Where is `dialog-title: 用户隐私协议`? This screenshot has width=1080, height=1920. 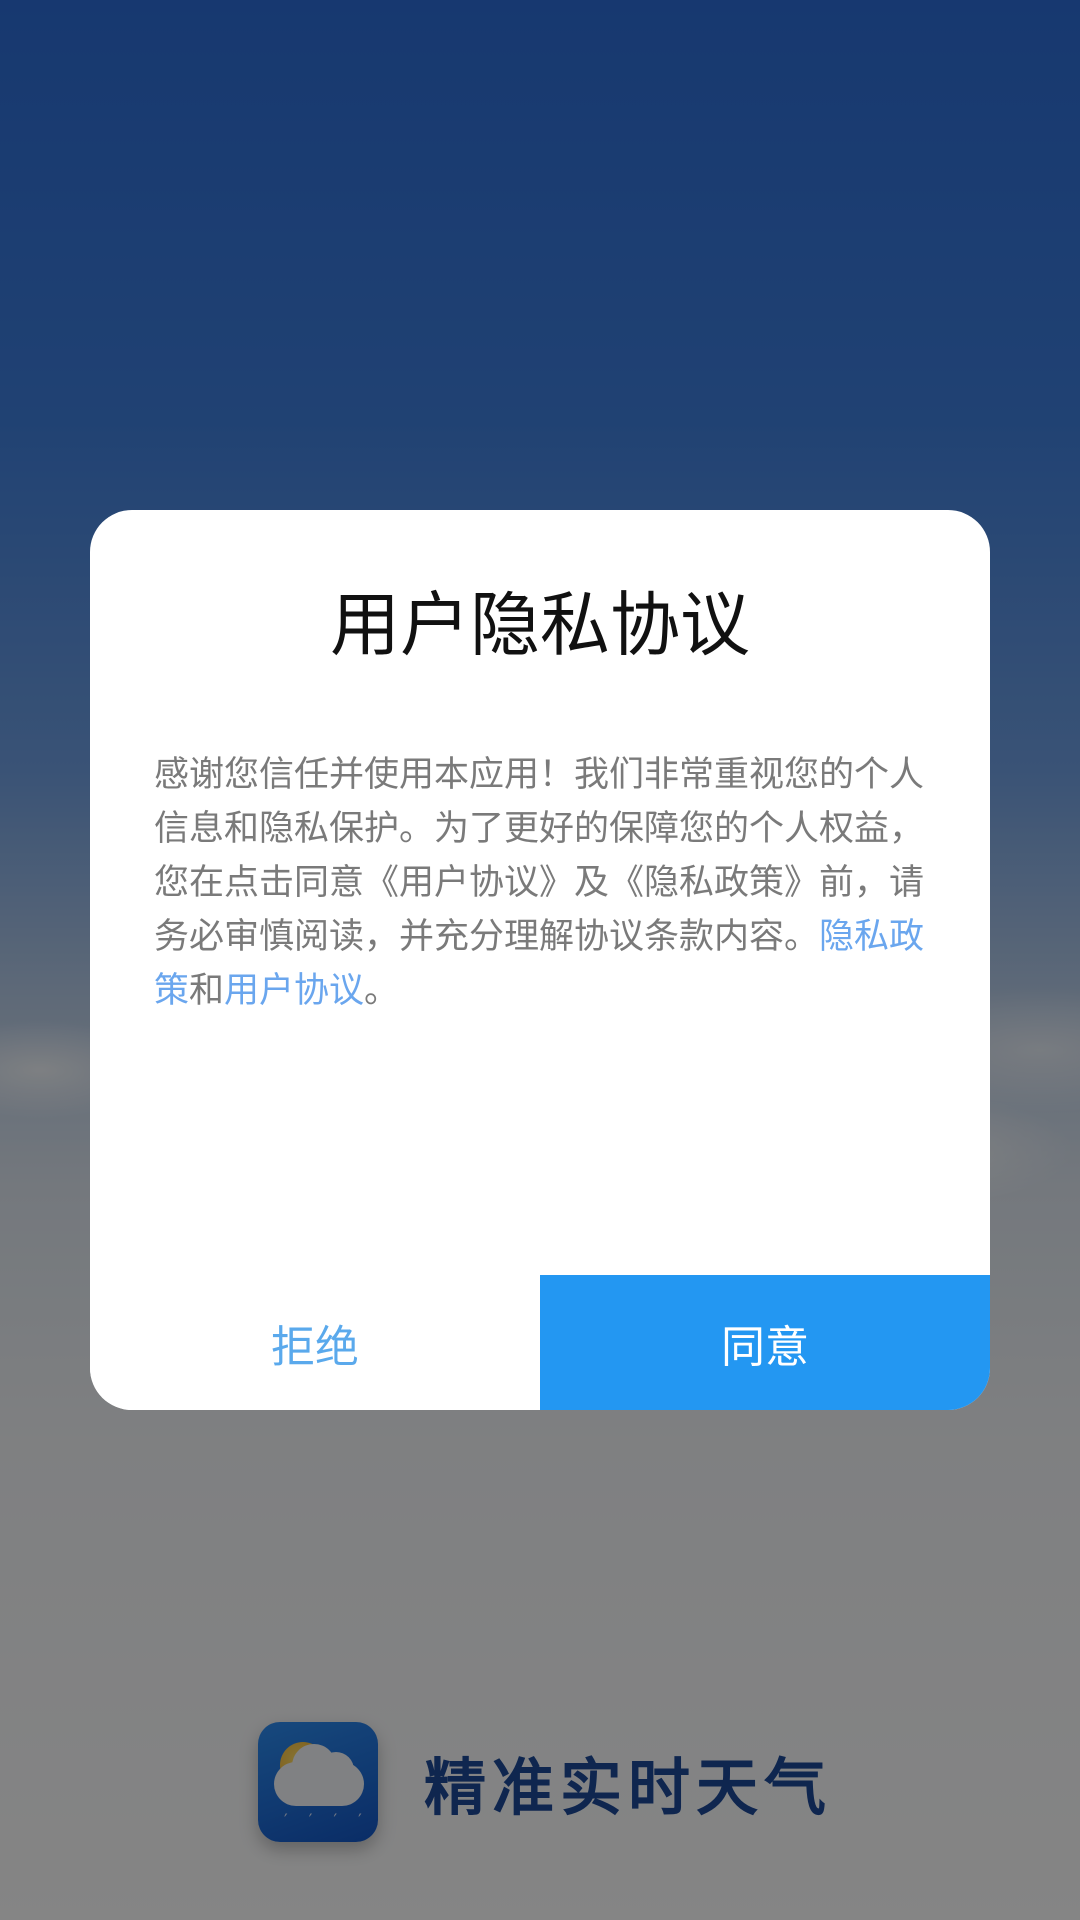 dialog-title: 用户隐私协议 is located at coordinates (540, 625).